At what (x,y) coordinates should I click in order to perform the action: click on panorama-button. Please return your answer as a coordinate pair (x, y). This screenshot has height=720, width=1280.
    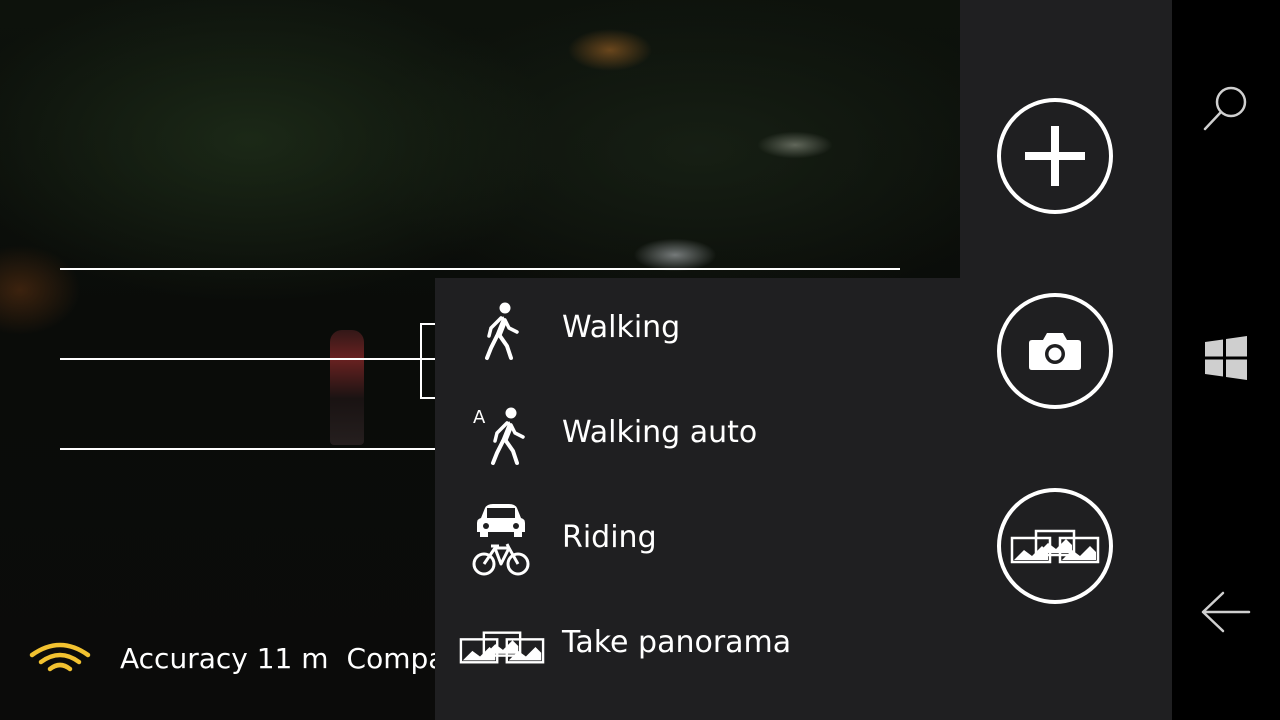
    Looking at the image, I should click on (1055, 546).